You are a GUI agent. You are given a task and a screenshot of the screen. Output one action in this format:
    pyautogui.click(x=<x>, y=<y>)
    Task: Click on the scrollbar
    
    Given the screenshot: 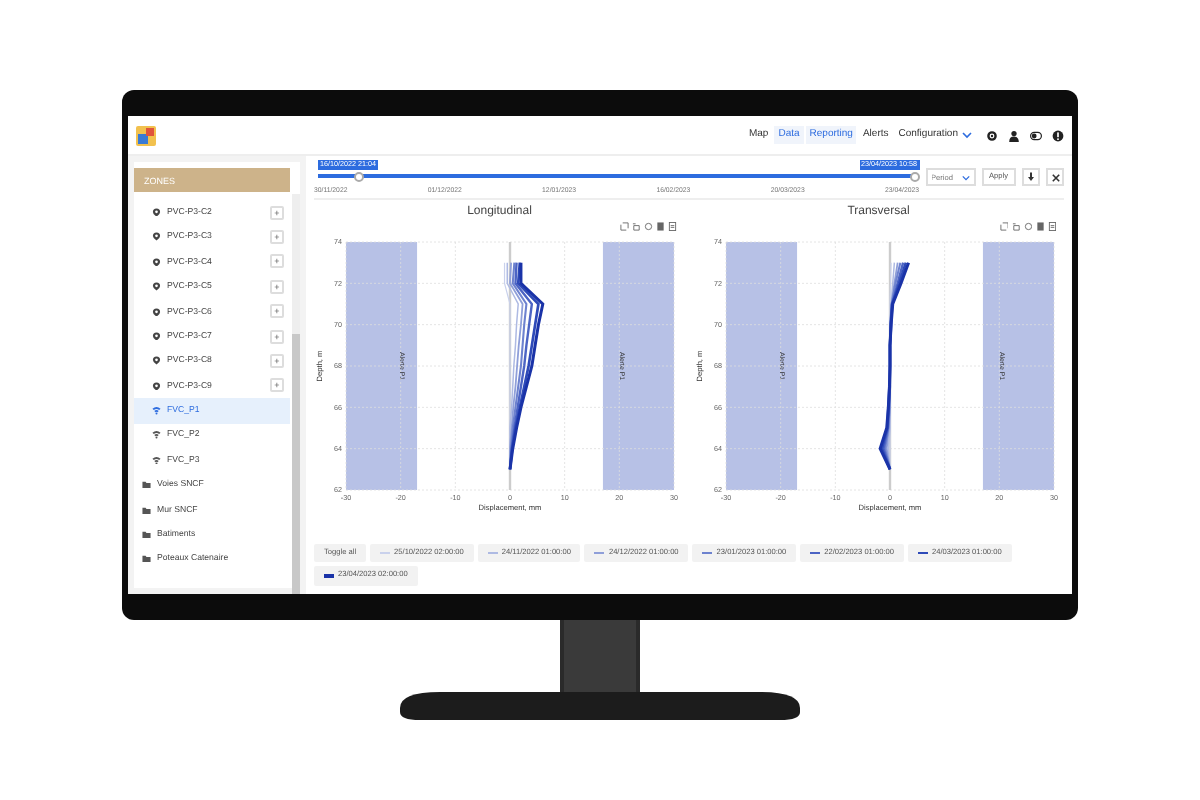 What is the action you would take?
    pyautogui.click(x=296, y=391)
    